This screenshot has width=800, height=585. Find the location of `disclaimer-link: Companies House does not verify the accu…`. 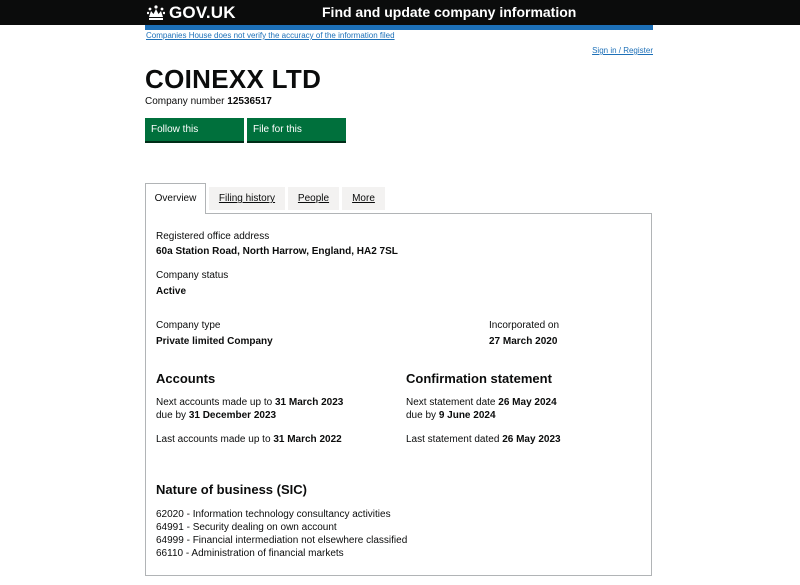

disclaimer-link: Companies House does not verify the accu… is located at coordinates (270, 35).